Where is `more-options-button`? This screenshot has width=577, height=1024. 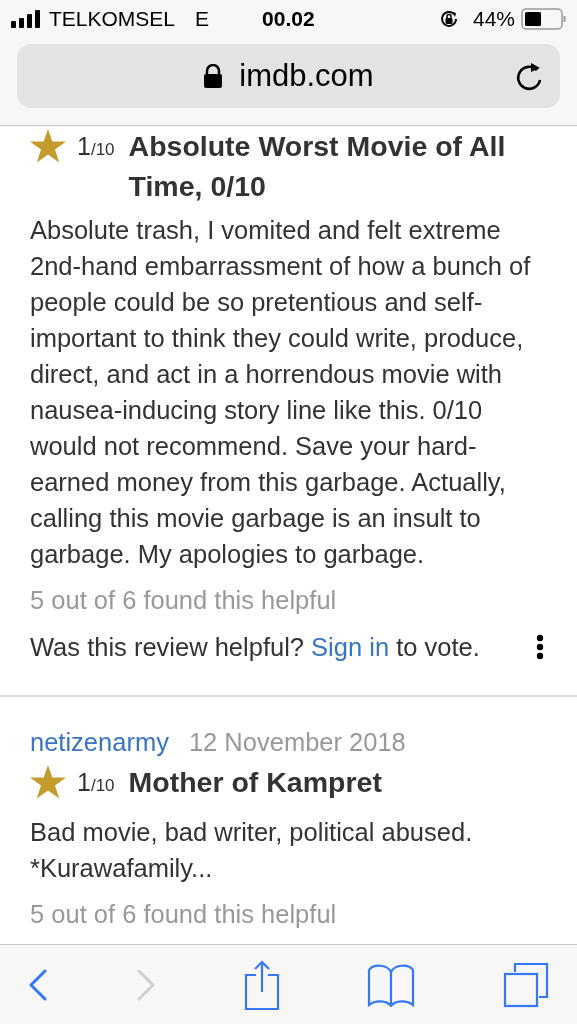
more-options-button is located at coordinates (540, 647).